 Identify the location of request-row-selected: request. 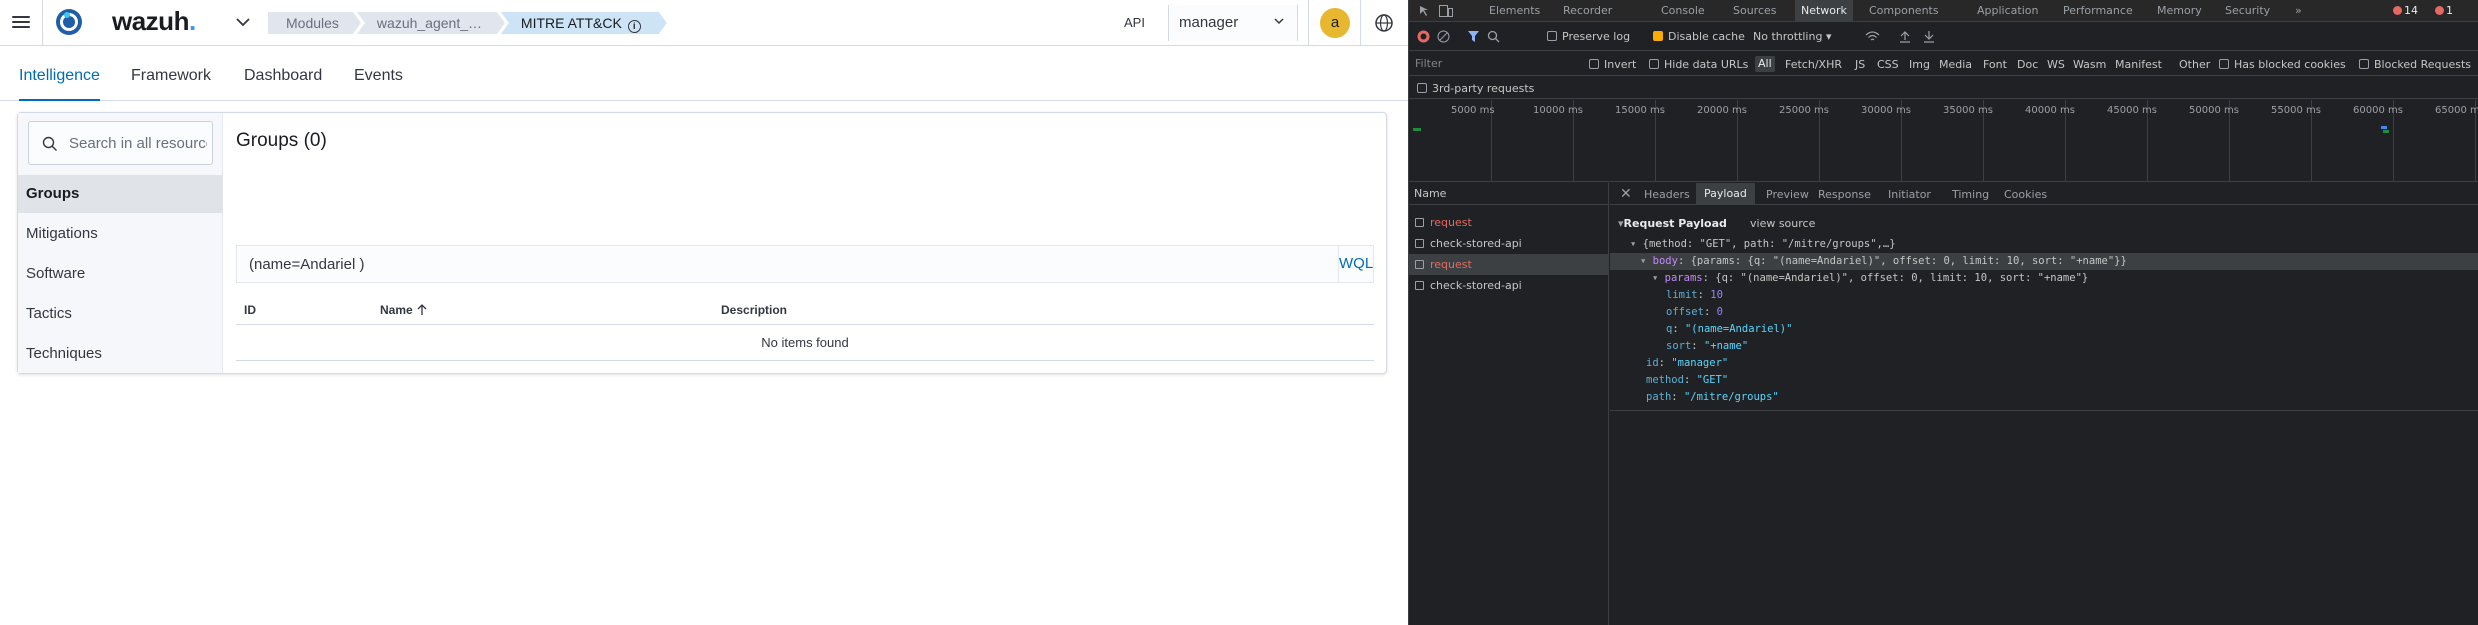
(1509, 264).